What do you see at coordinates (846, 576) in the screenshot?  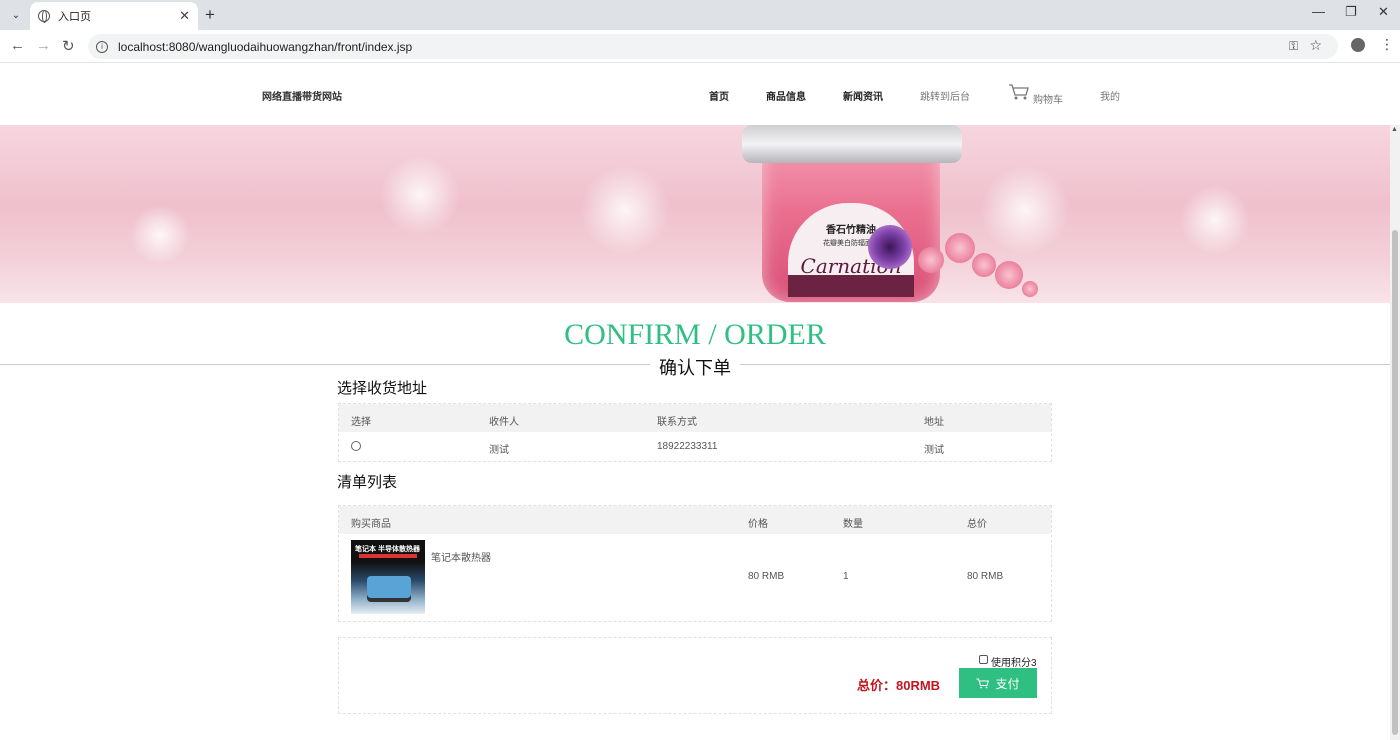 I see `quantity-cell: 1` at bounding box center [846, 576].